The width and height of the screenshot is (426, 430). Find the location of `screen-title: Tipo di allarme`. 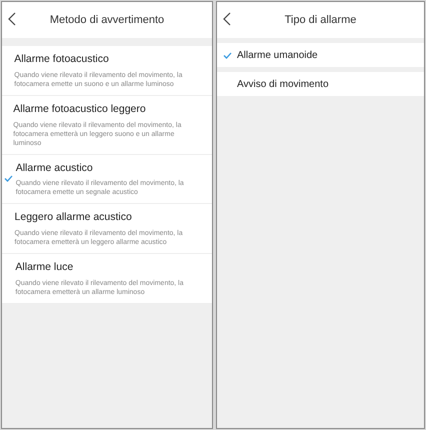

screen-title: Tipo di allarme is located at coordinates (320, 20).